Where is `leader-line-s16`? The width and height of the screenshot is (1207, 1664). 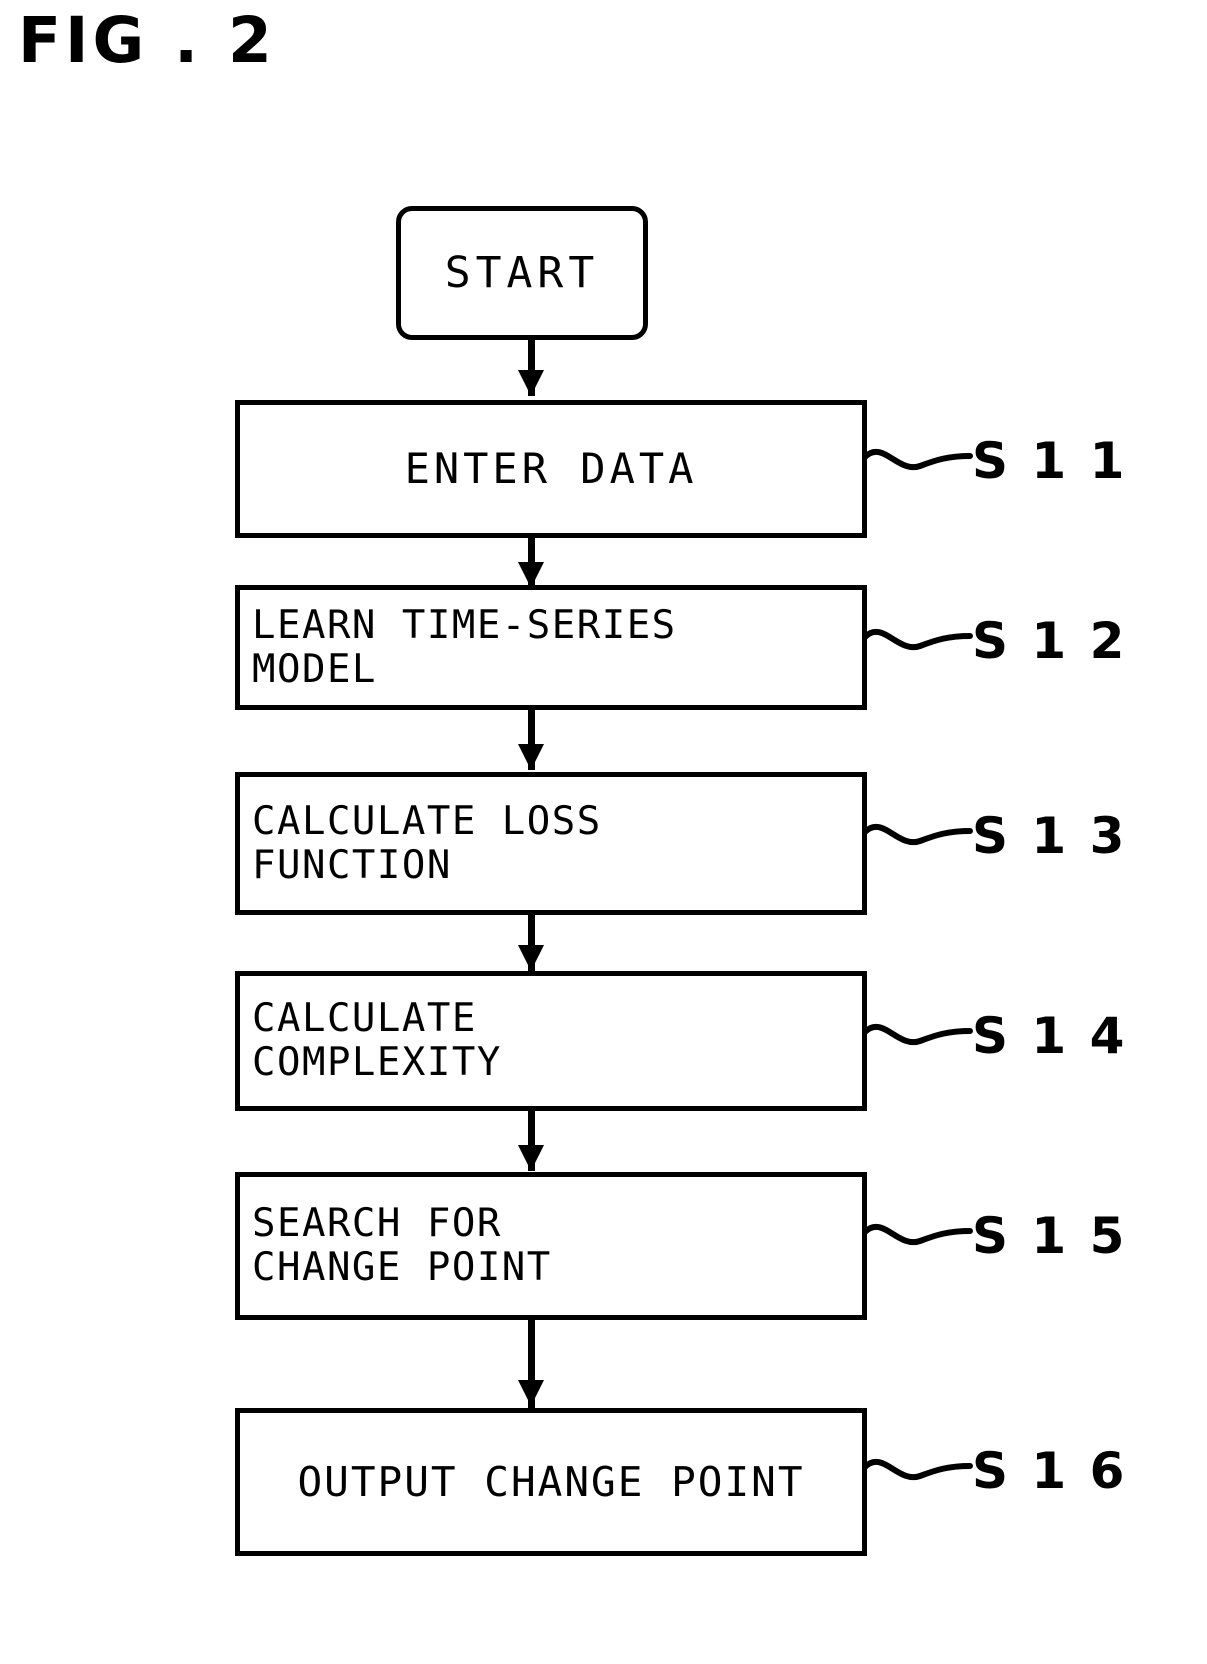
leader-line-s16 is located at coordinates (917, 1469).